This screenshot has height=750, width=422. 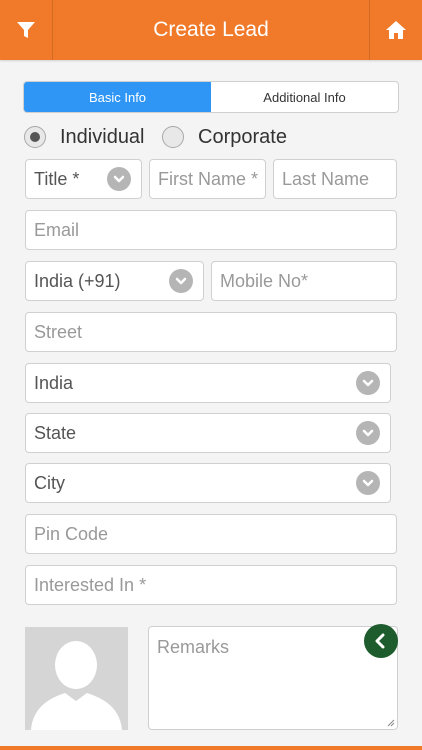 I want to click on chevron-left-icon, so click(x=380, y=641).